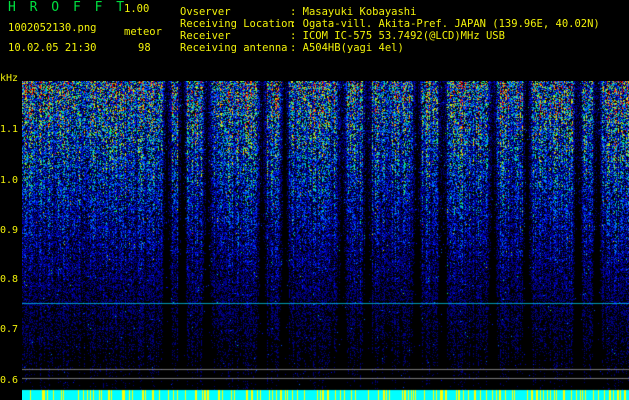 The height and width of the screenshot is (400, 629). I want to click on receiver-value: : ICOM IC-575 53.7492(@LCD)MHz USB, so click(397, 36).